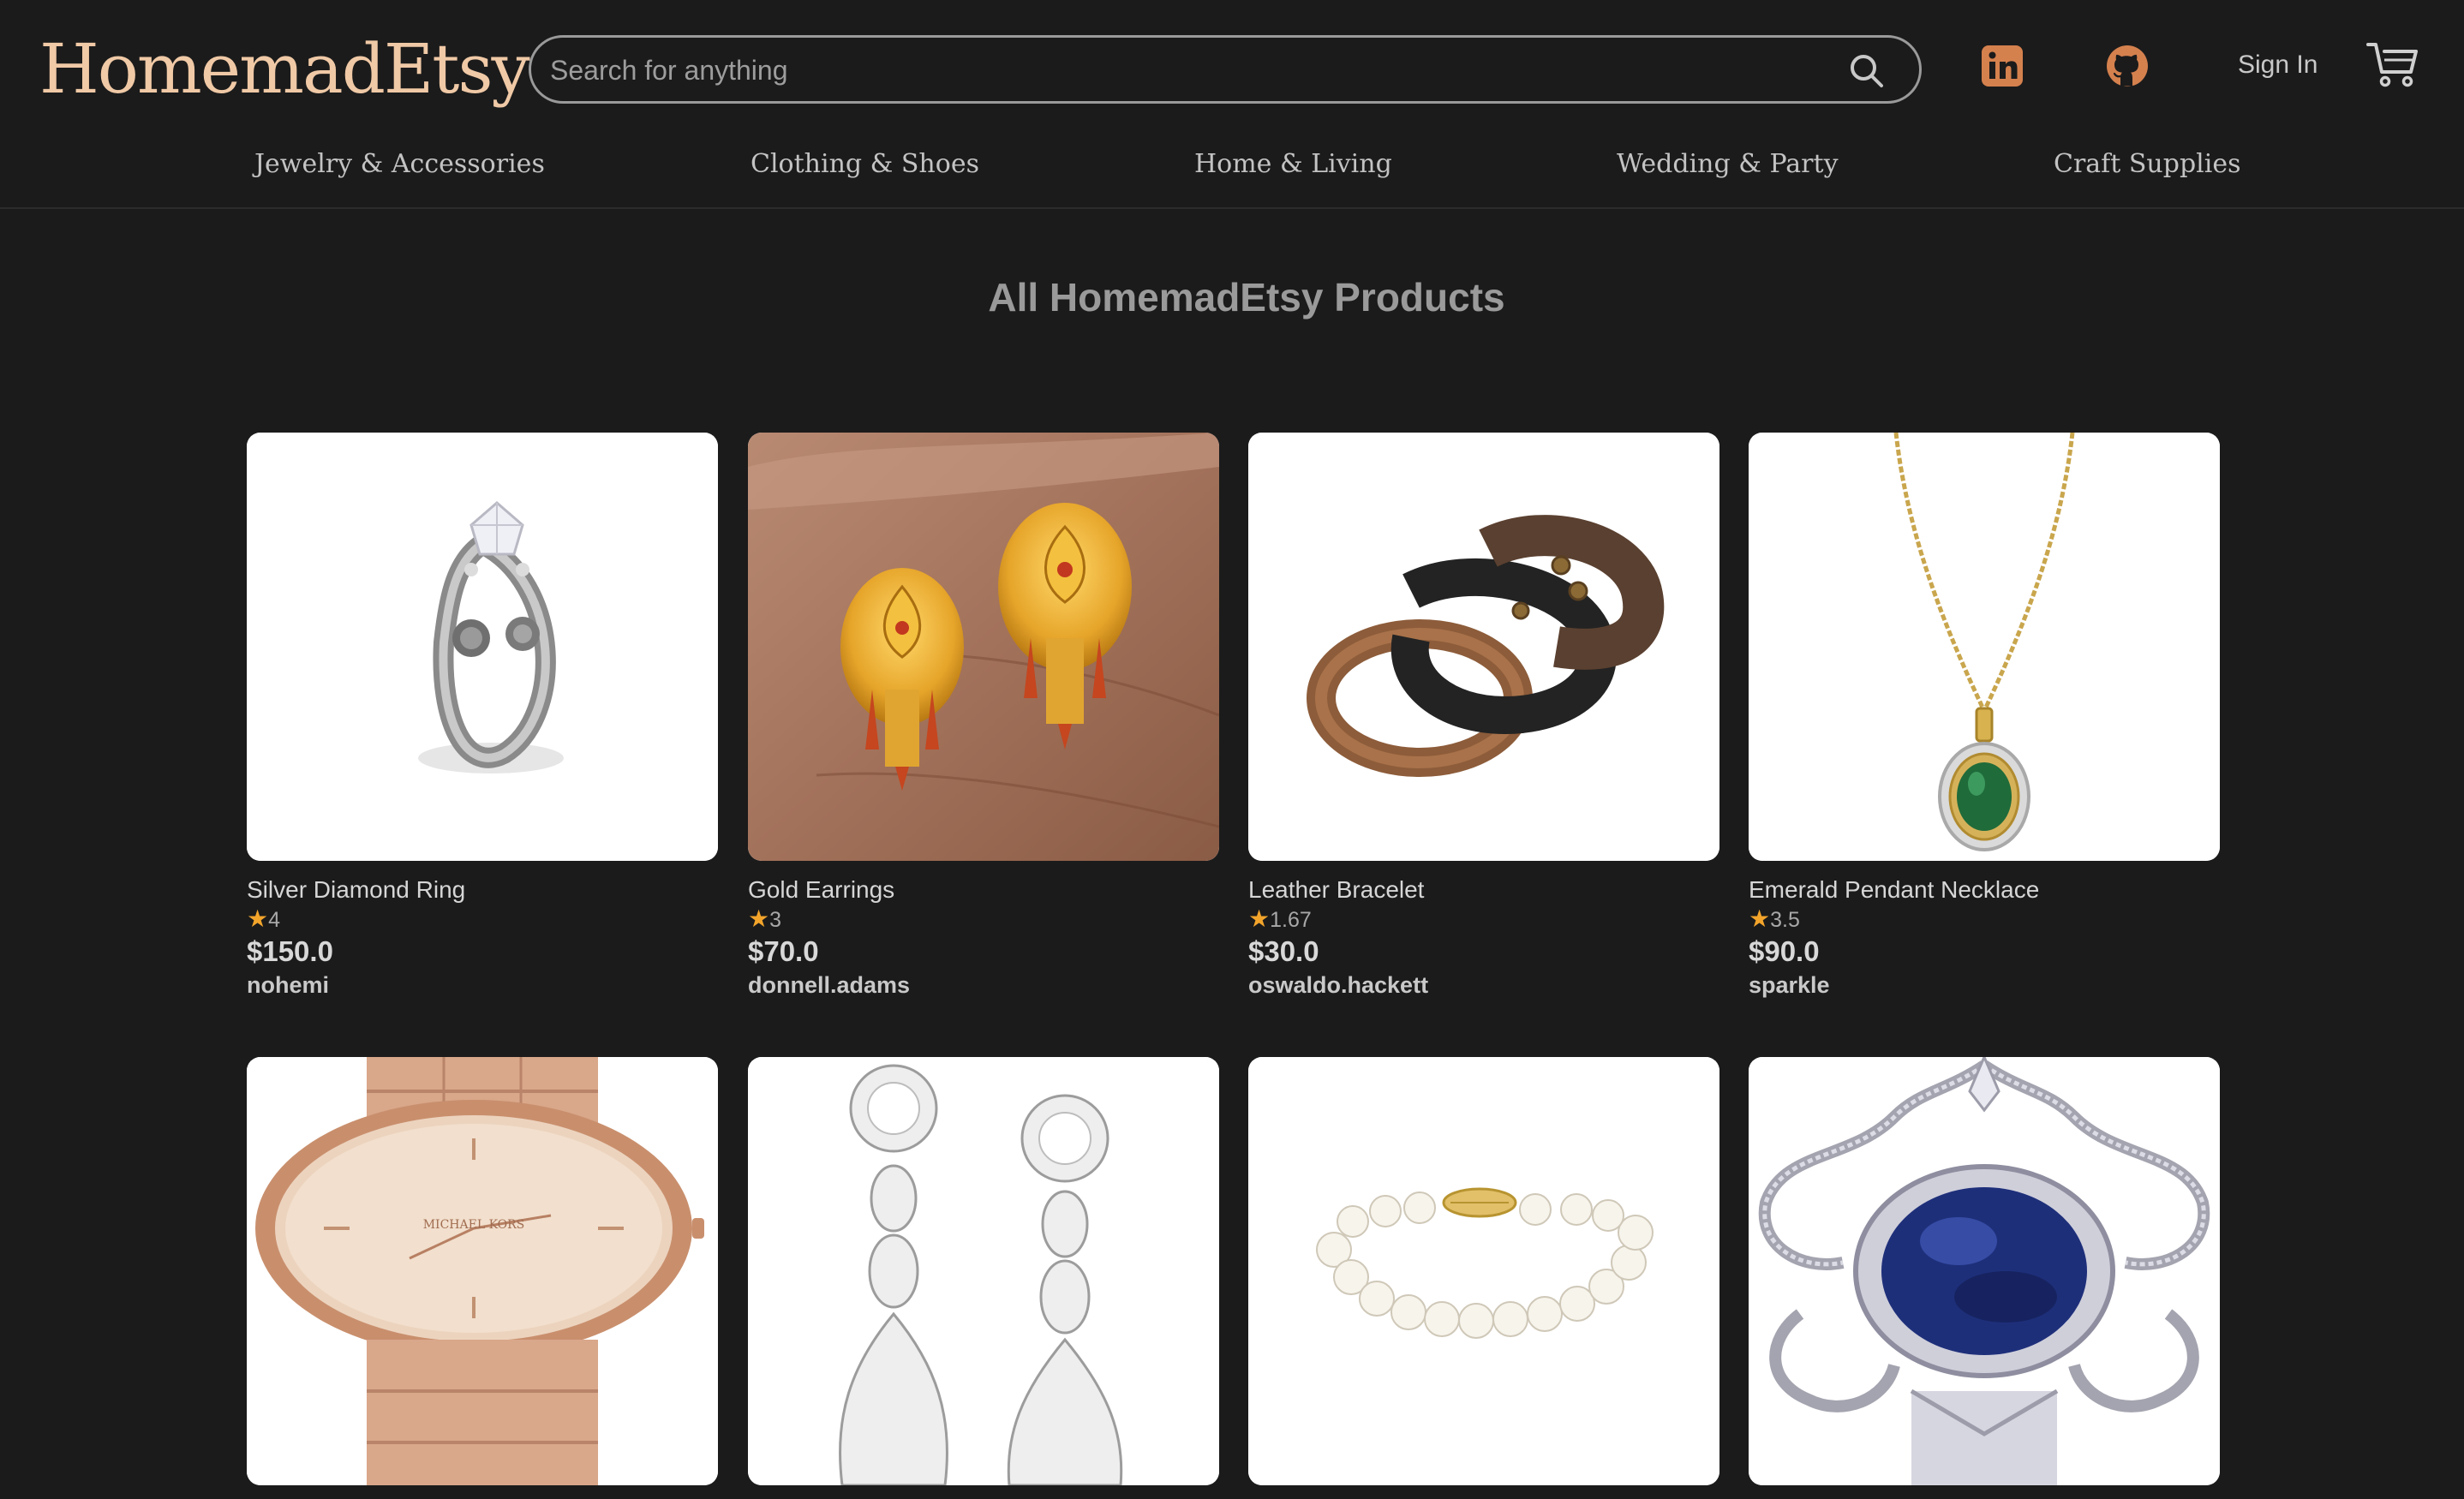 The image size is (2464, 1499). What do you see at coordinates (1866, 70) in the screenshot?
I see `search-icon` at bounding box center [1866, 70].